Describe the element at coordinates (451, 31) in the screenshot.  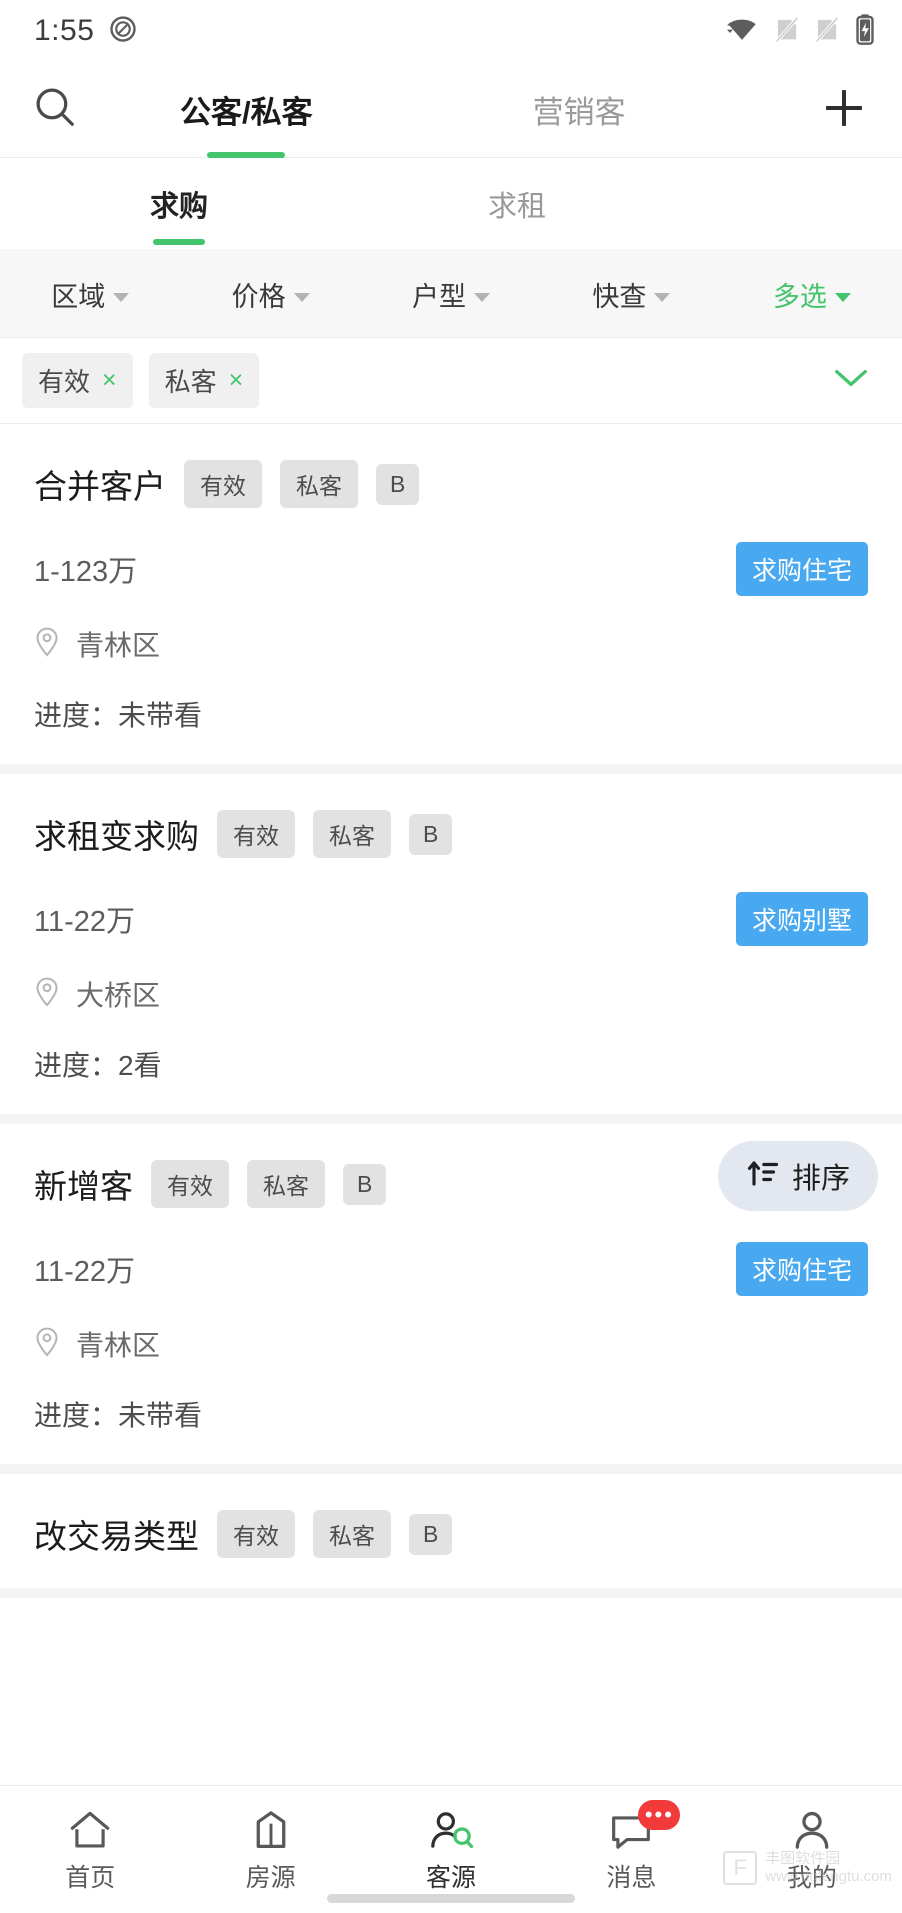
I see `status-bar: 1:55` at that location.